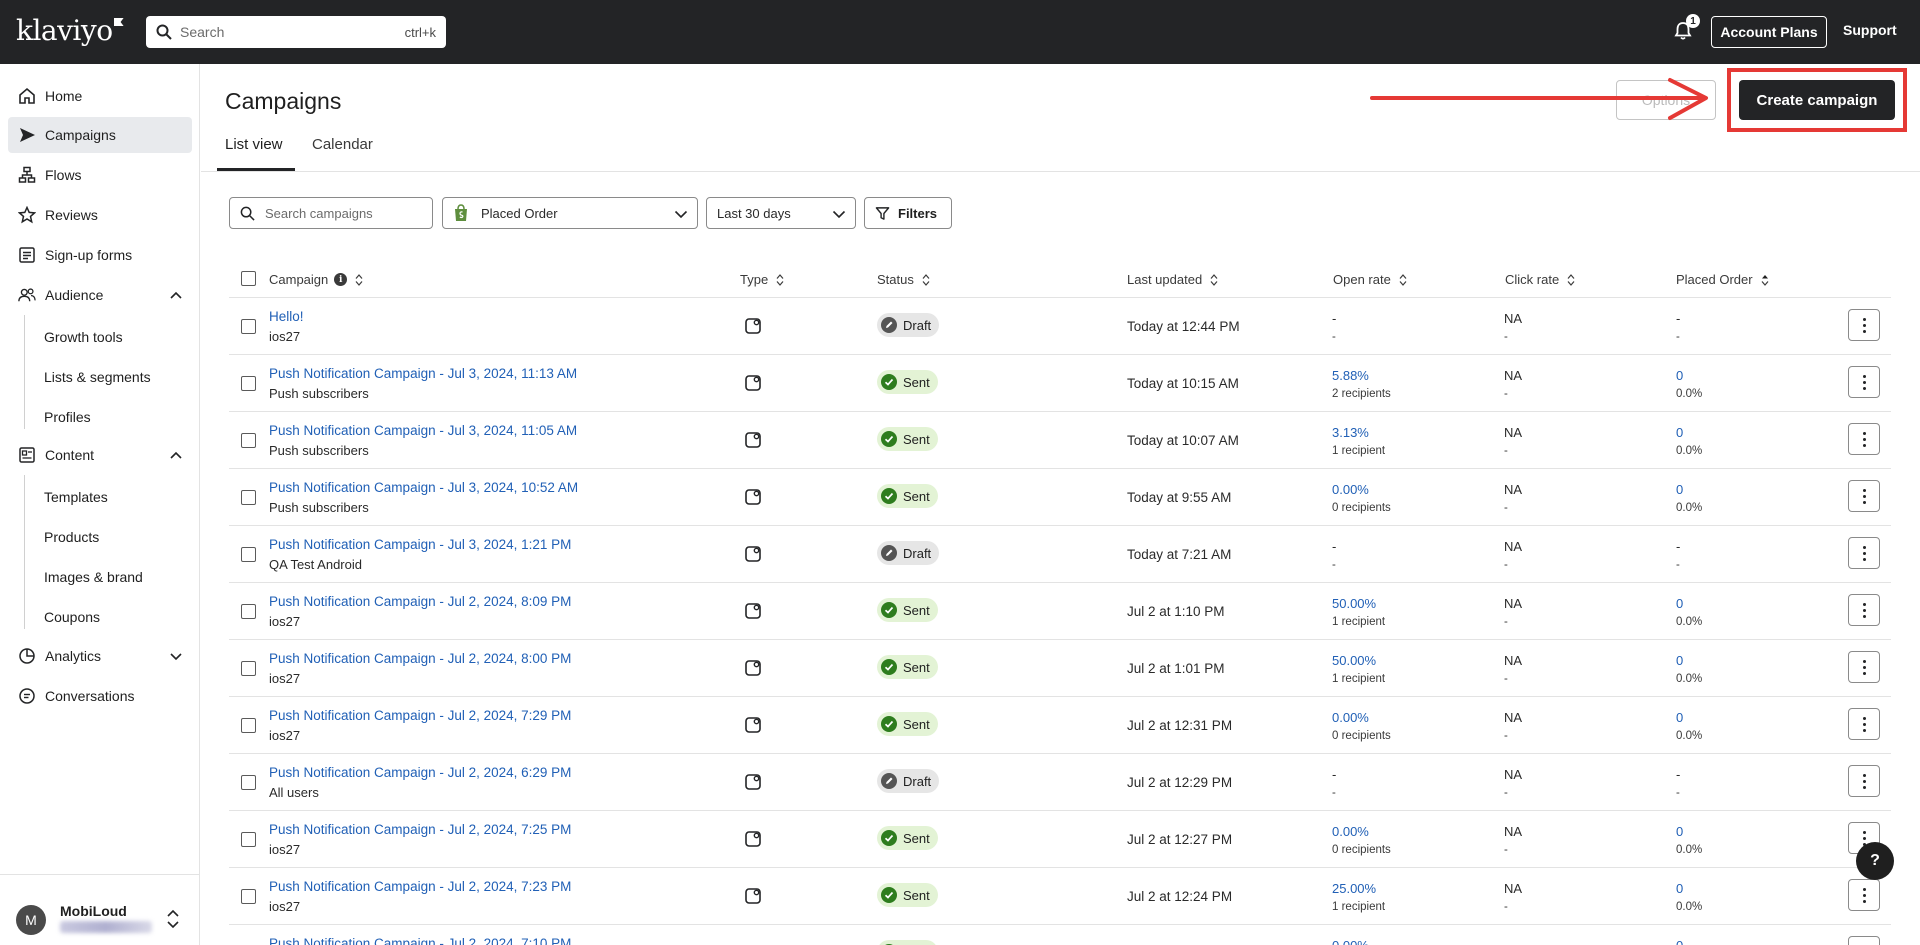 Image resolution: width=1920 pixels, height=945 pixels. What do you see at coordinates (316, 279) in the screenshot?
I see `column-header-campaign: Campaign i` at bounding box center [316, 279].